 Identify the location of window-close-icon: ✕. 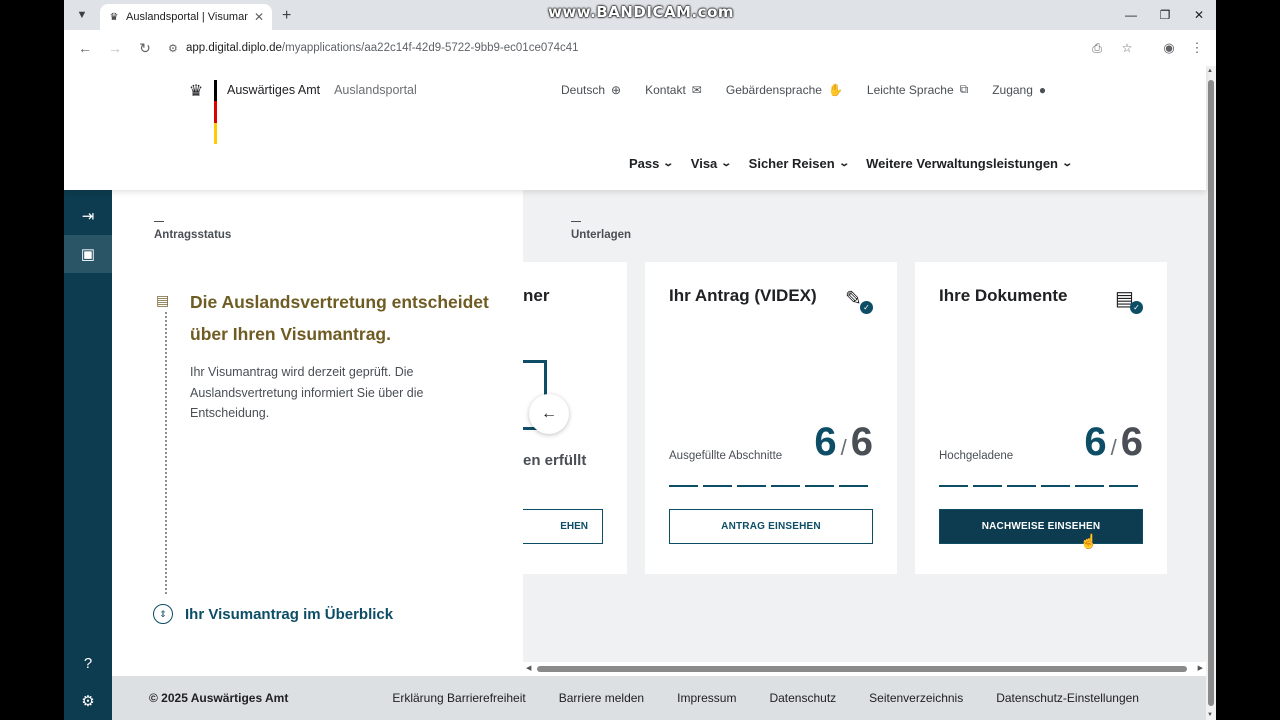
(1199, 15).